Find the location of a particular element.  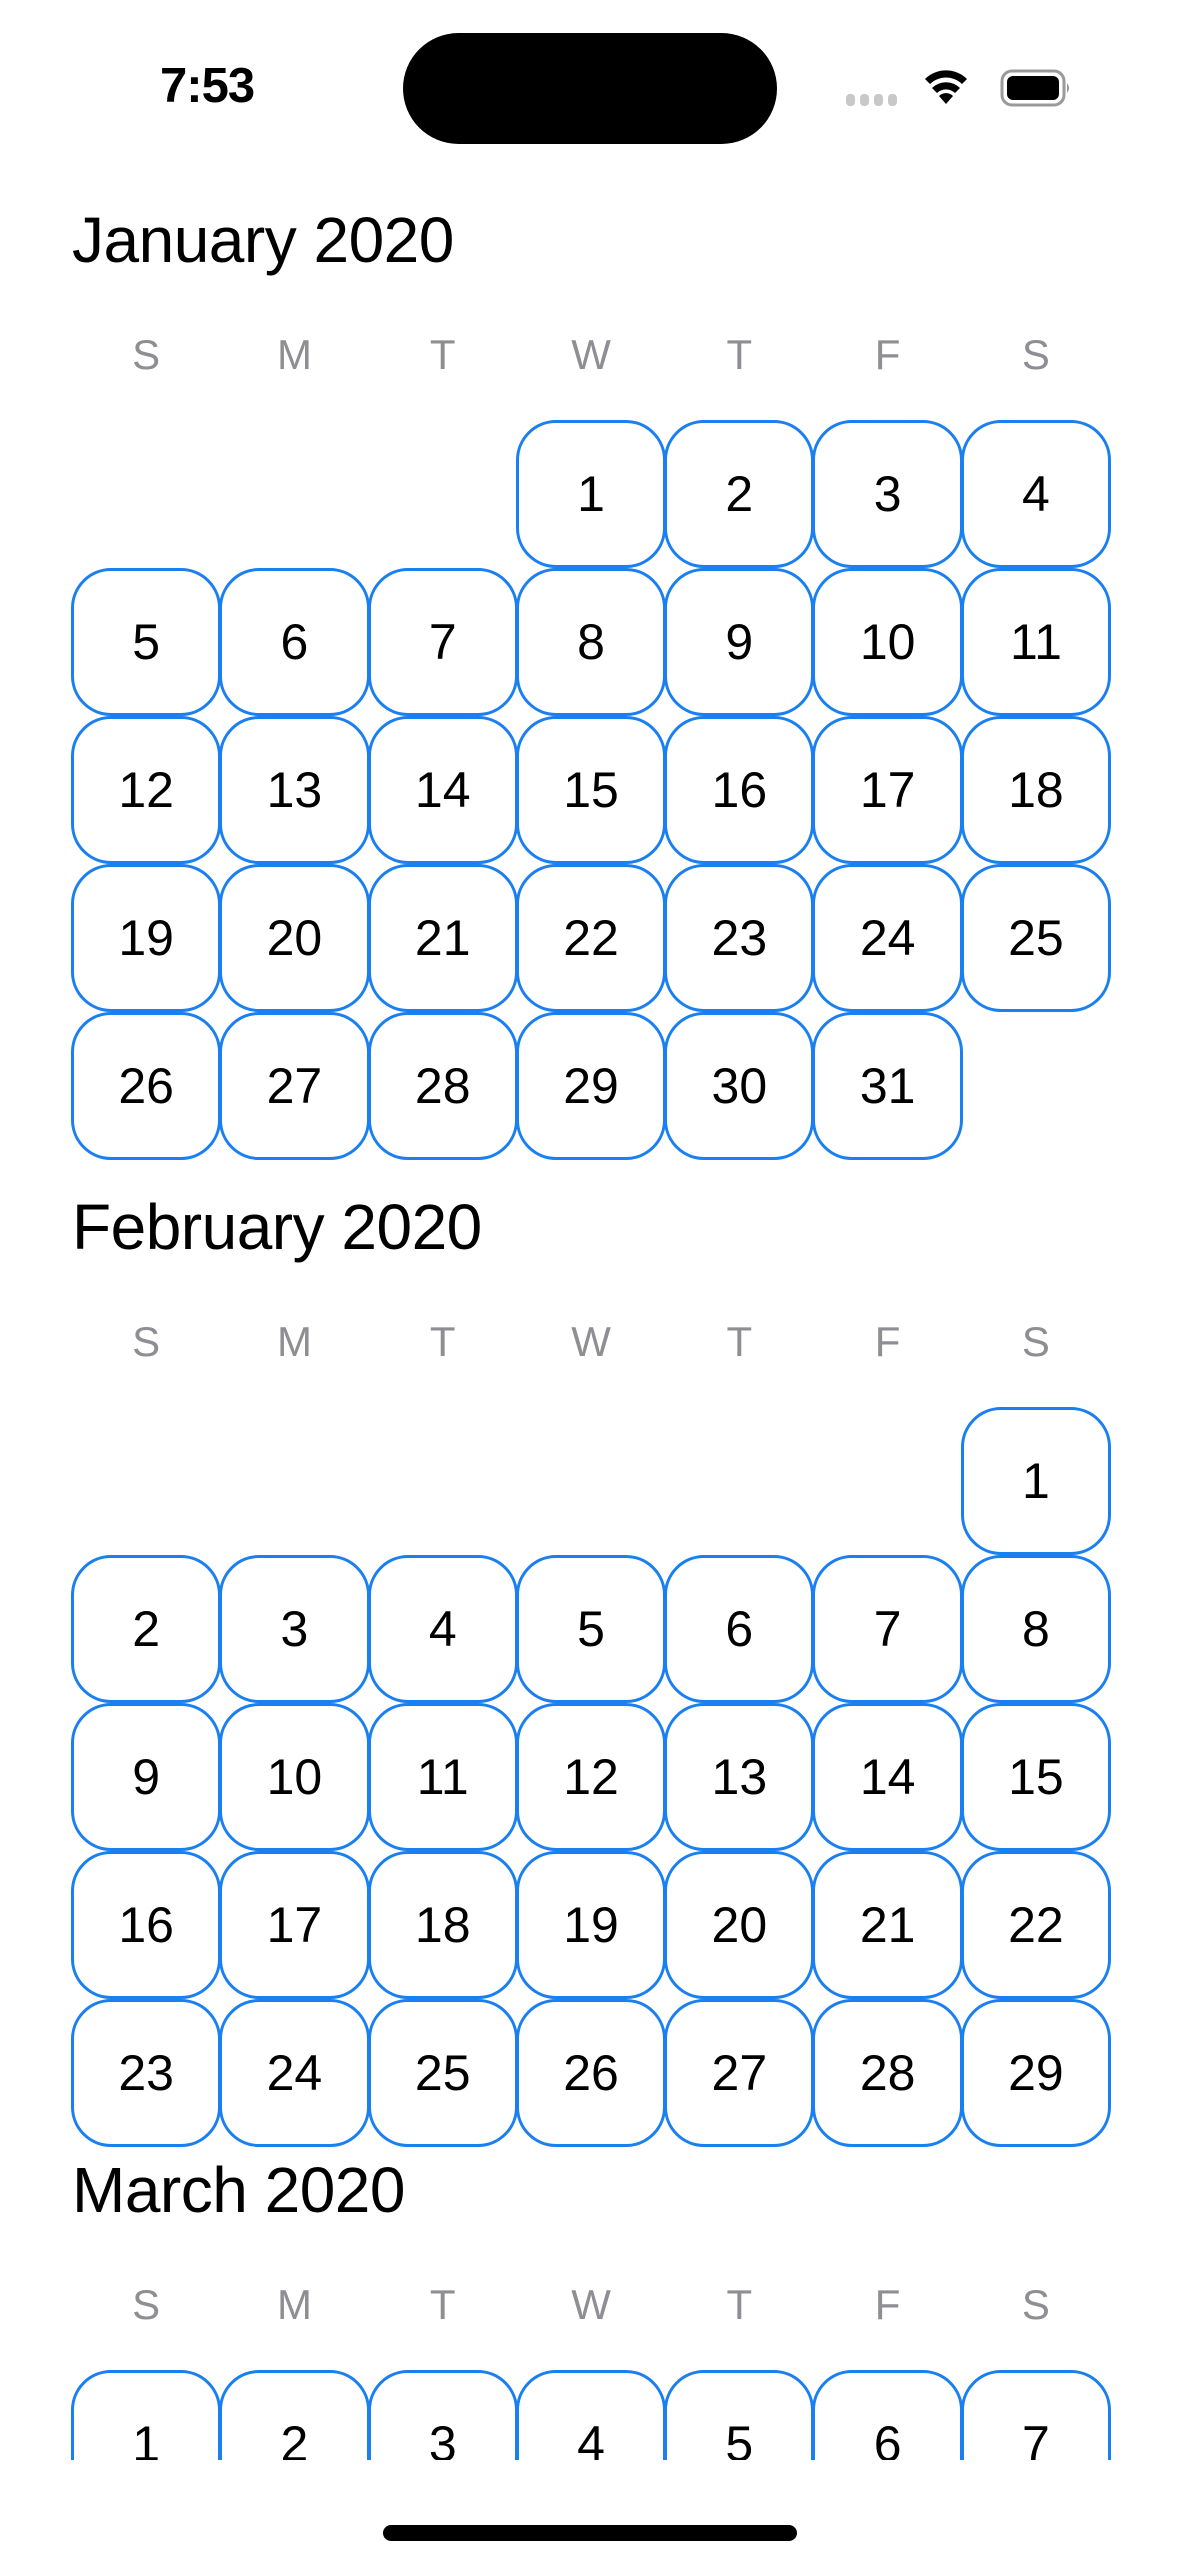

month-section: March 2020 S M T W T F S 1 2 3 4 5 6 7 is located at coordinates (591, 2305).